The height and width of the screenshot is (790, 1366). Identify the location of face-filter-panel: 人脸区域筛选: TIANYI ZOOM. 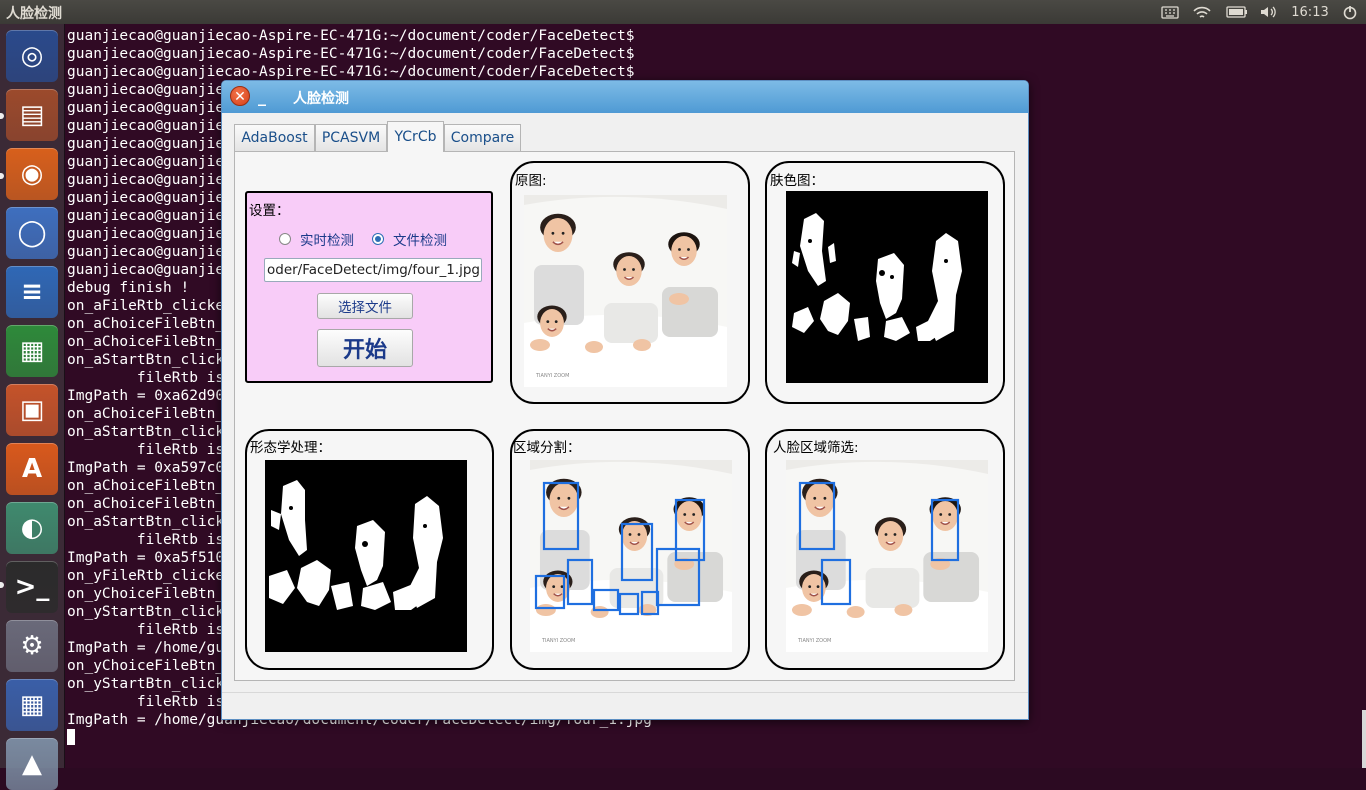
(885, 549).